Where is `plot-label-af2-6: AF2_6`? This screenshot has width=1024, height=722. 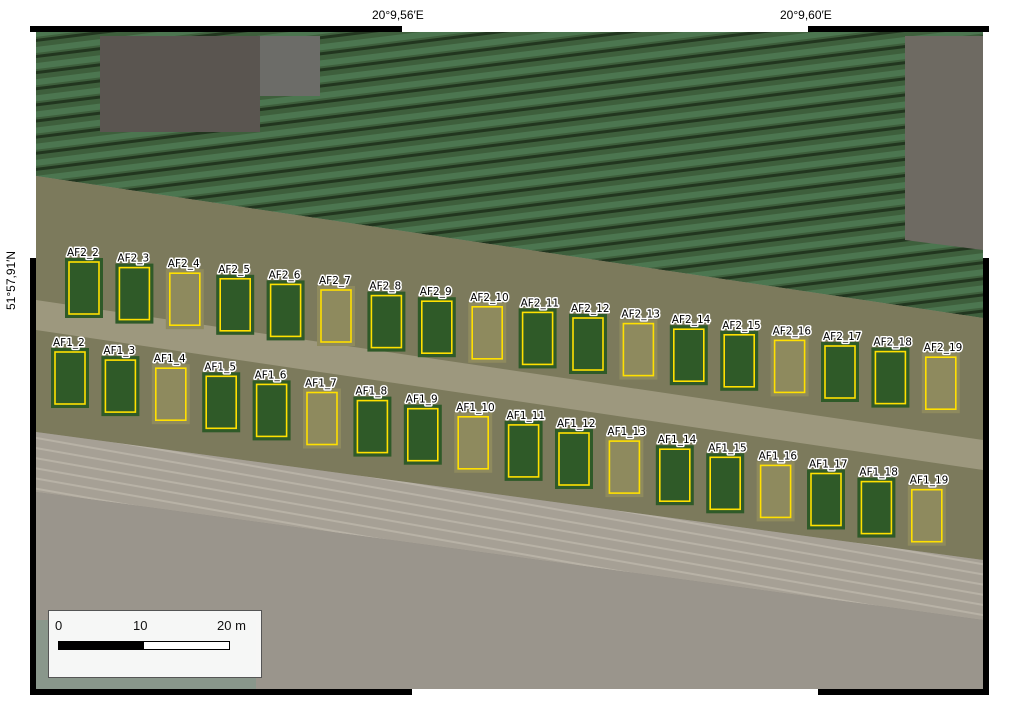
plot-label-af2-6: AF2_6 is located at coordinates (285, 275).